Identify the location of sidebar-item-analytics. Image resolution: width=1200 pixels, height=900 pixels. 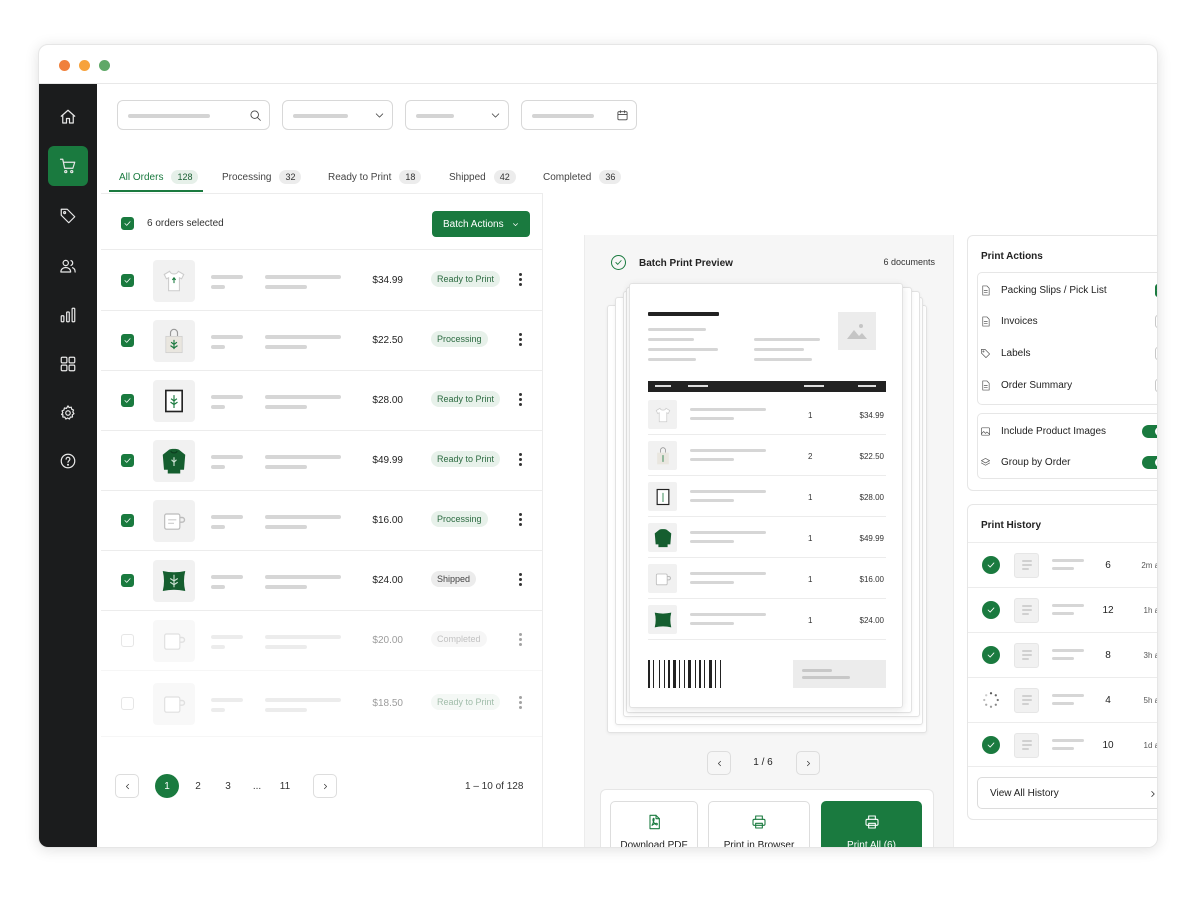
(68, 315).